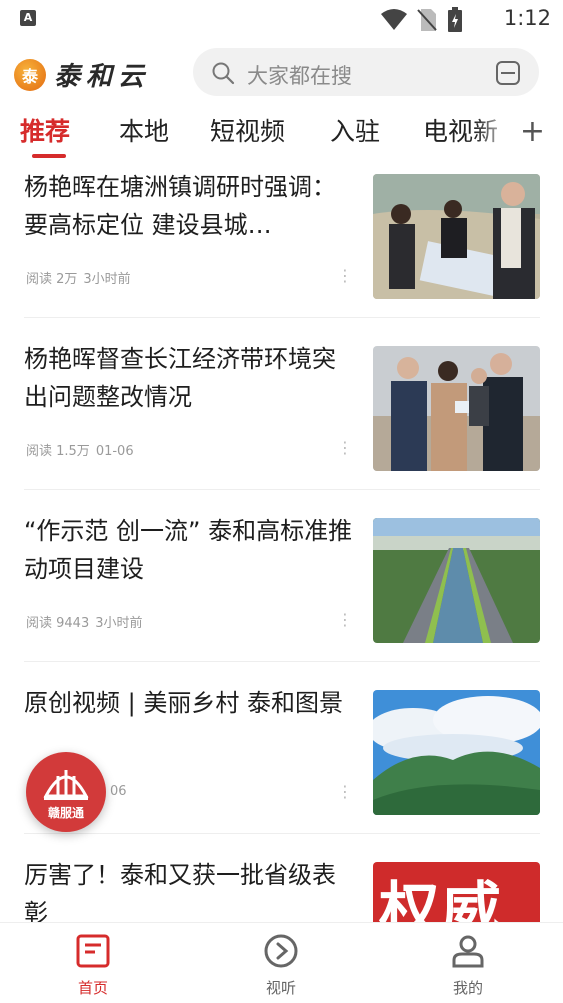 Image resolution: width=563 pixels, height=1003 pixels. I want to click on no-sim-icon, so click(427, 20).